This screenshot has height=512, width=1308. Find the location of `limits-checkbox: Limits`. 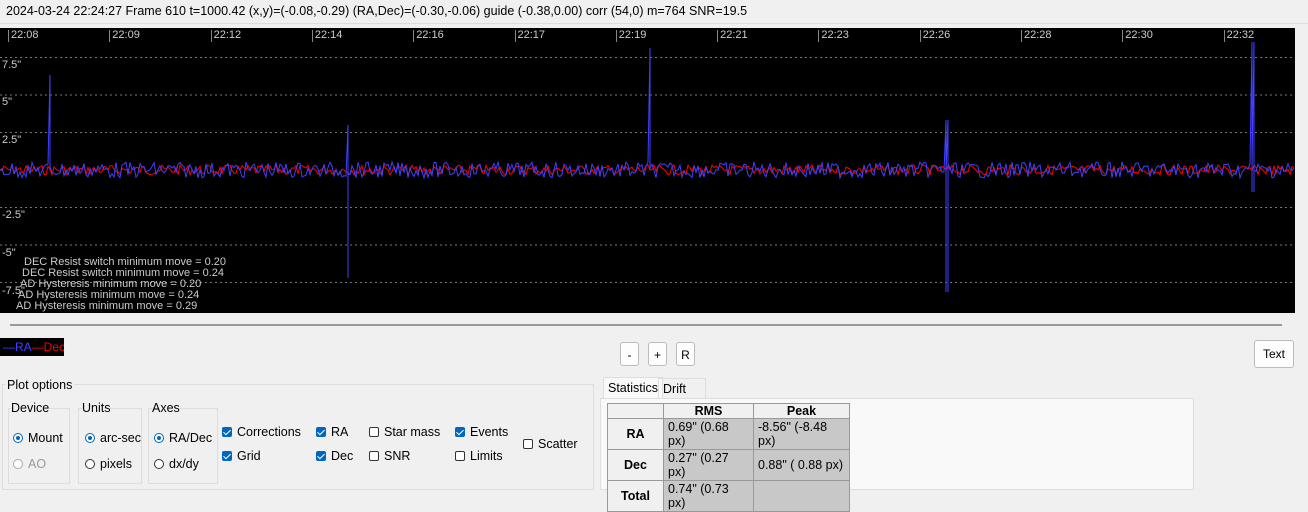

limits-checkbox: Limits is located at coordinates (479, 456).